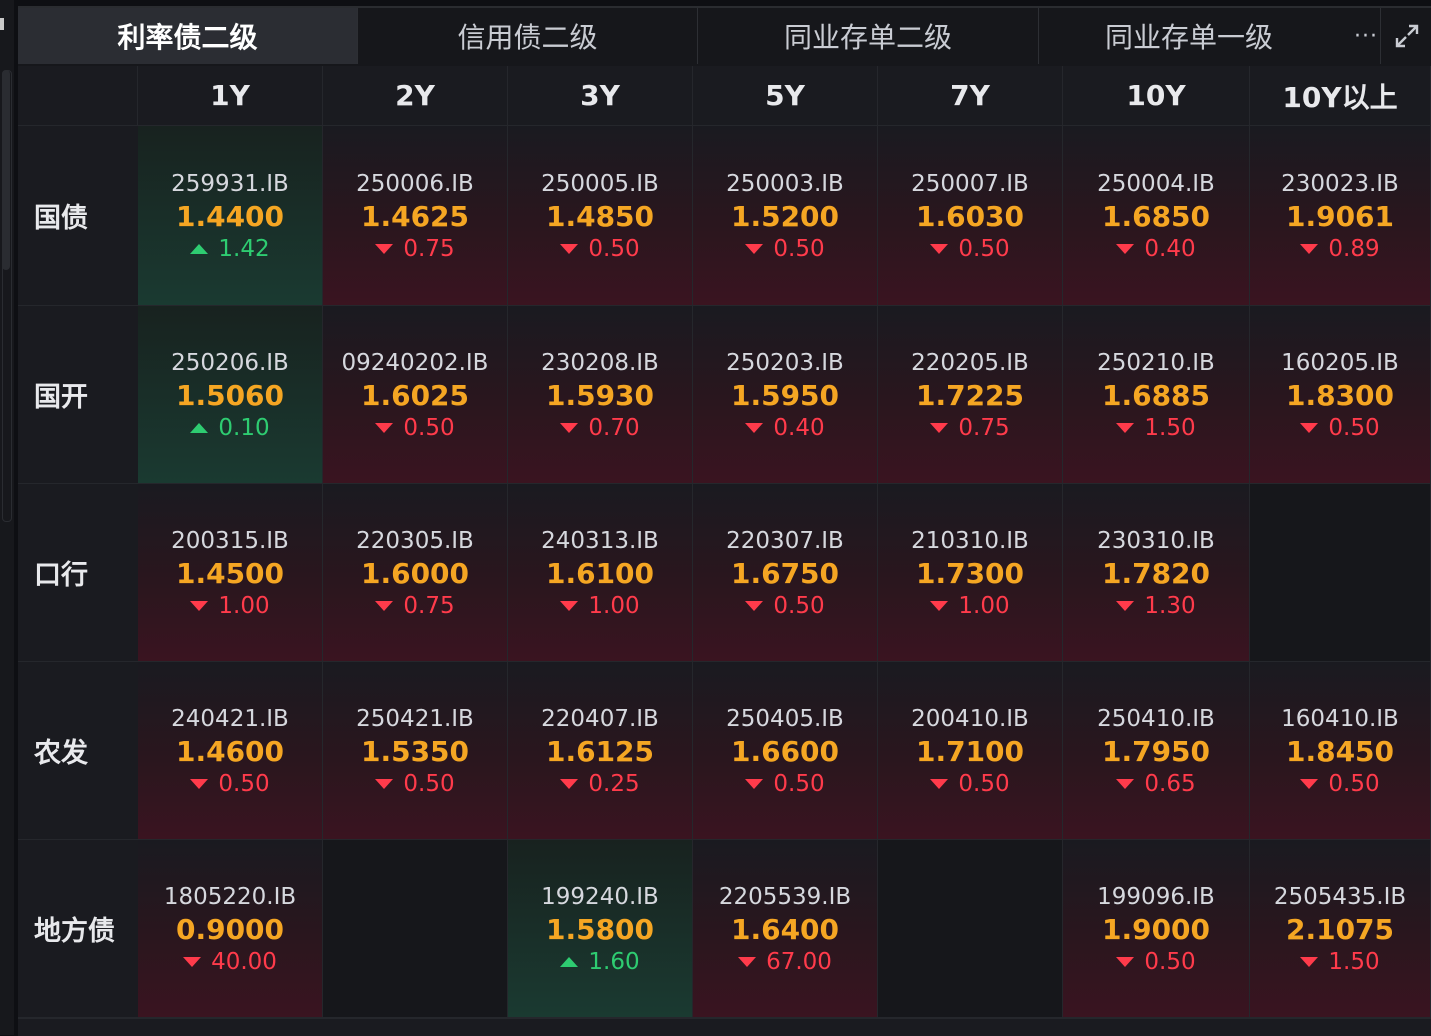  Describe the element at coordinates (1156, 96) in the screenshot. I see `column-header-10y: 10Y` at that location.